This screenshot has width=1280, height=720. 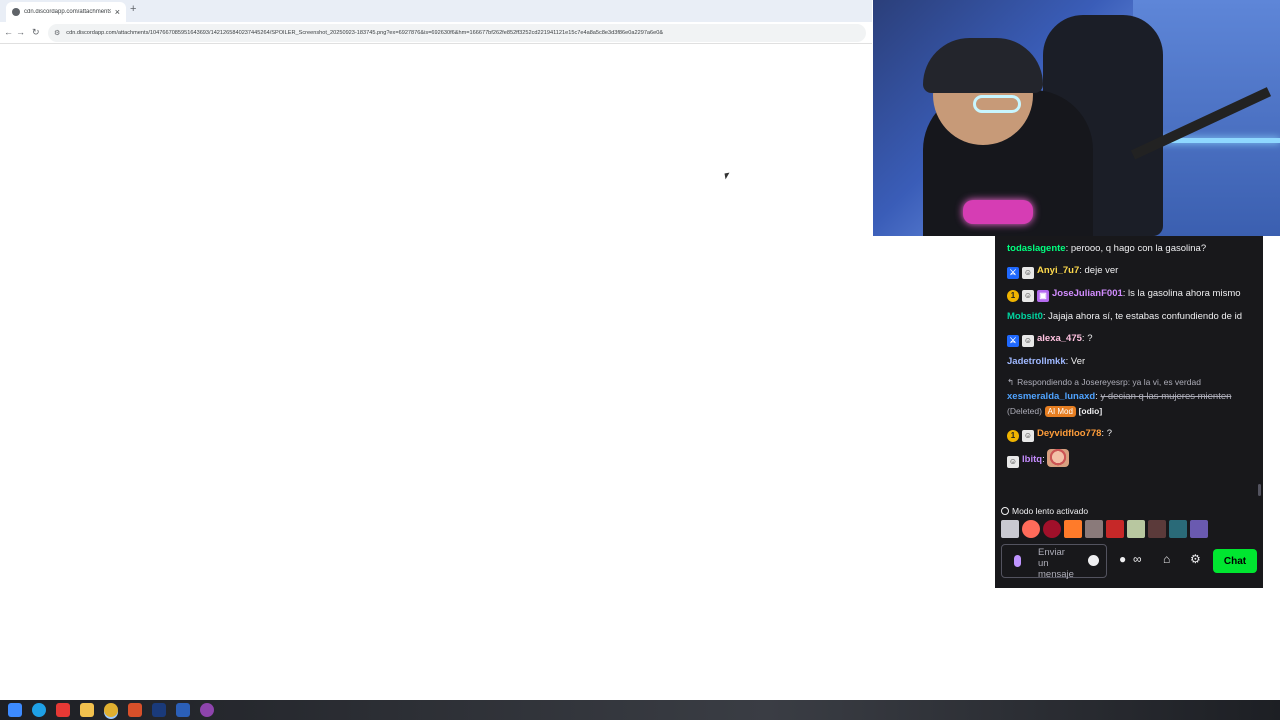 I want to click on webcam-glasses, so click(x=997, y=104).